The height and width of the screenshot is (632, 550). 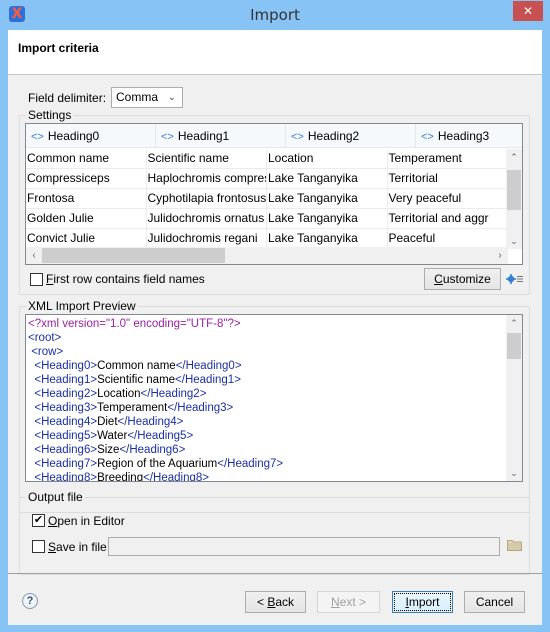 What do you see at coordinates (275, 602) in the screenshot?
I see `back-button: < Back` at bounding box center [275, 602].